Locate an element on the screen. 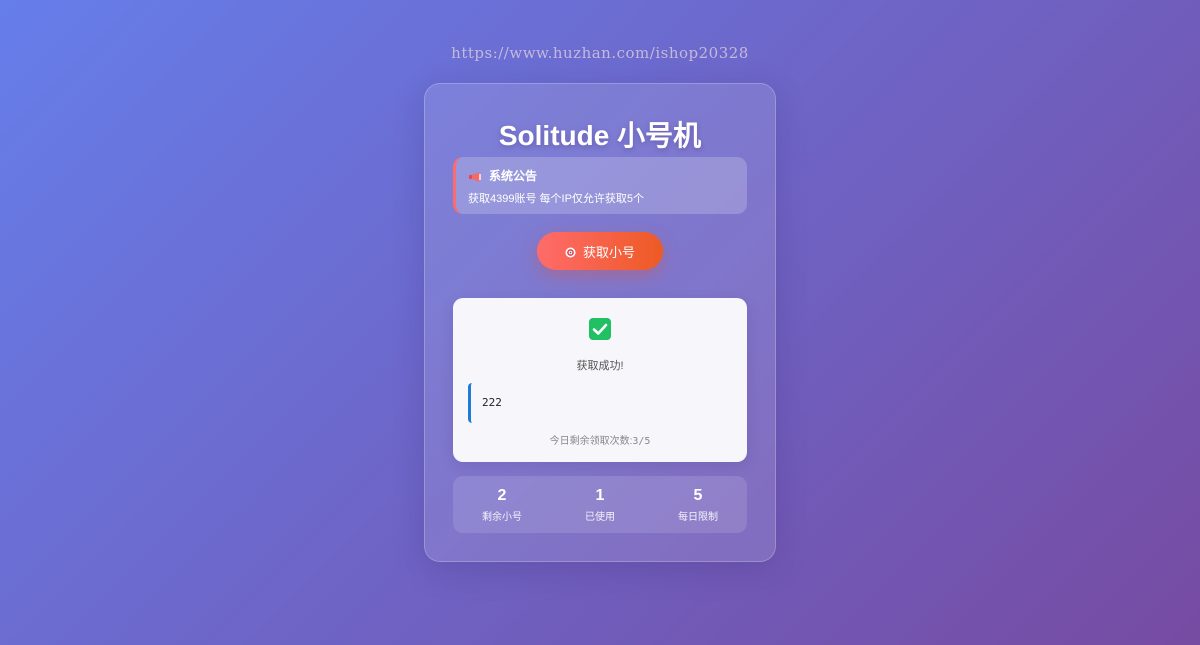  stats-bar: 2 剩余小号 1 已使用 5 每日限制 is located at coordinates (600, 504).